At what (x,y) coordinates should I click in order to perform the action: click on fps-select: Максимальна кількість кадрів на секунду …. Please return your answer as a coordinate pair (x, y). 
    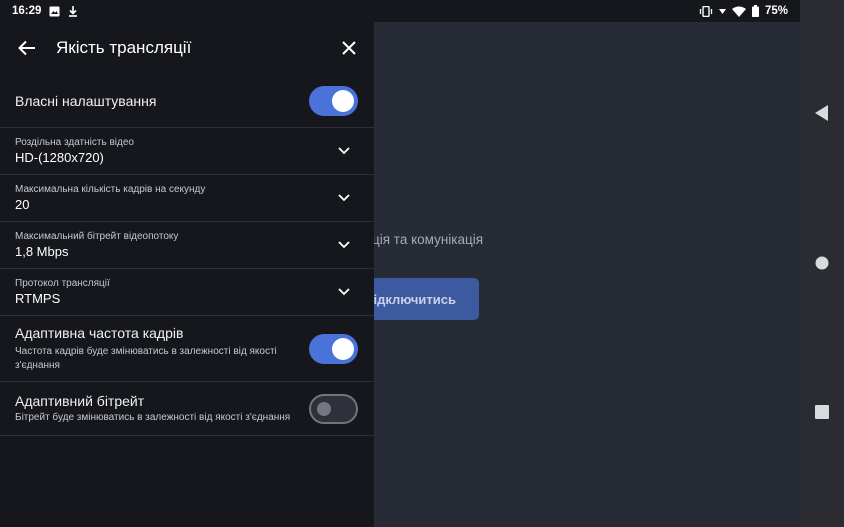
    Looking at the image, I should click on (187, 198).